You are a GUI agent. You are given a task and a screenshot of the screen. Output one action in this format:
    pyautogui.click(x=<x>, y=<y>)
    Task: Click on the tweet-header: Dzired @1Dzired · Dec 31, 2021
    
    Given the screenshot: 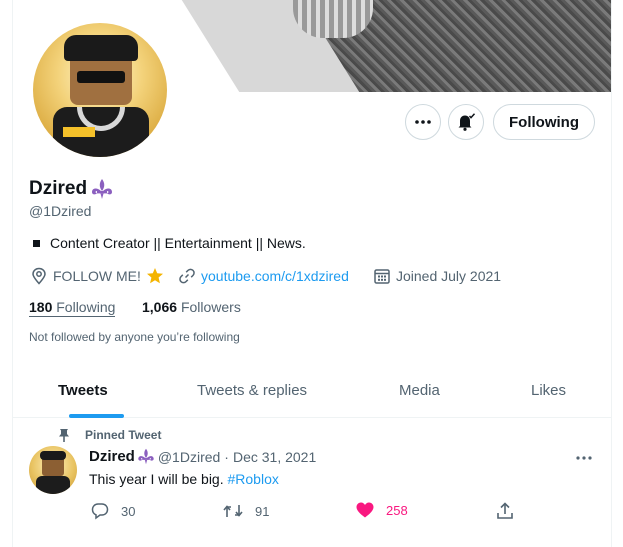 What is the action you would take?
    pyautogui.click(x=202, y=456)
    